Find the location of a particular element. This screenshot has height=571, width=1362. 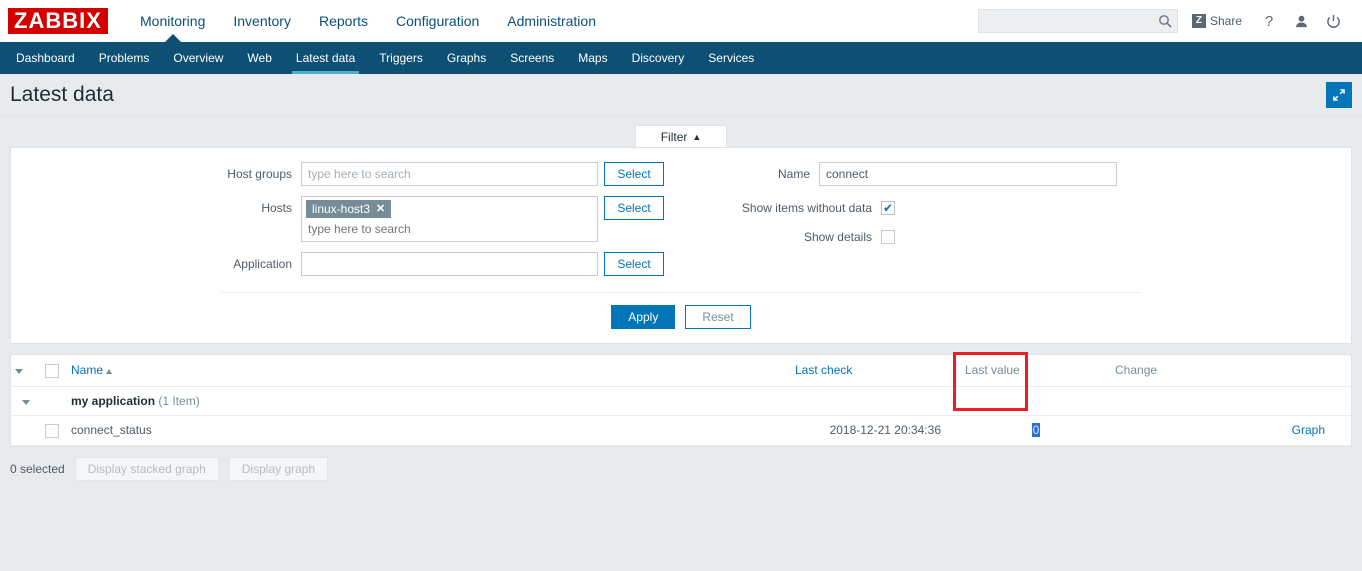

filter-row-hosts: Hosts linux-host3 ✕ Select is located at coordinates (341, 219).